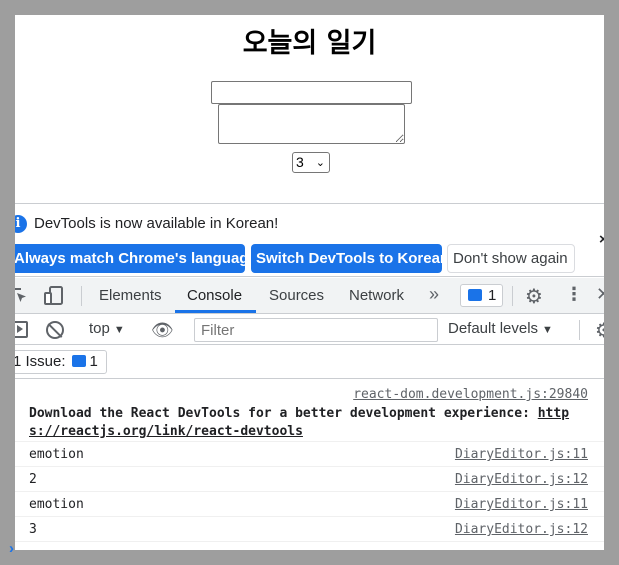  What do you see at coordinates (599, 330) in the screenshot?
I see `console-settings-icon: ⚙` at bounding box center [599, 330].